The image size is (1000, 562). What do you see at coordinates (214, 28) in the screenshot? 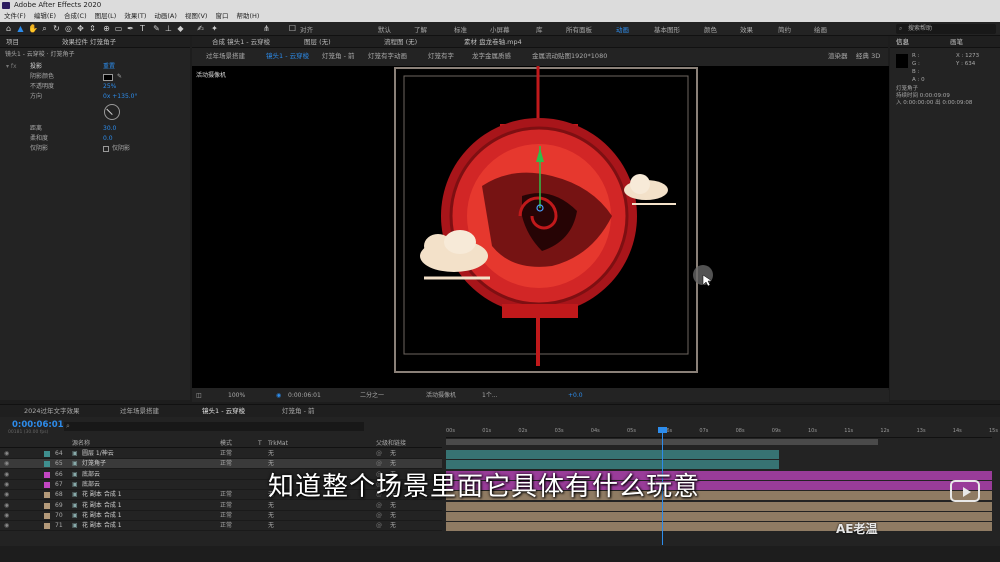
I see `puppet-pin-icon: ✦` at bounding box center [214, 28].